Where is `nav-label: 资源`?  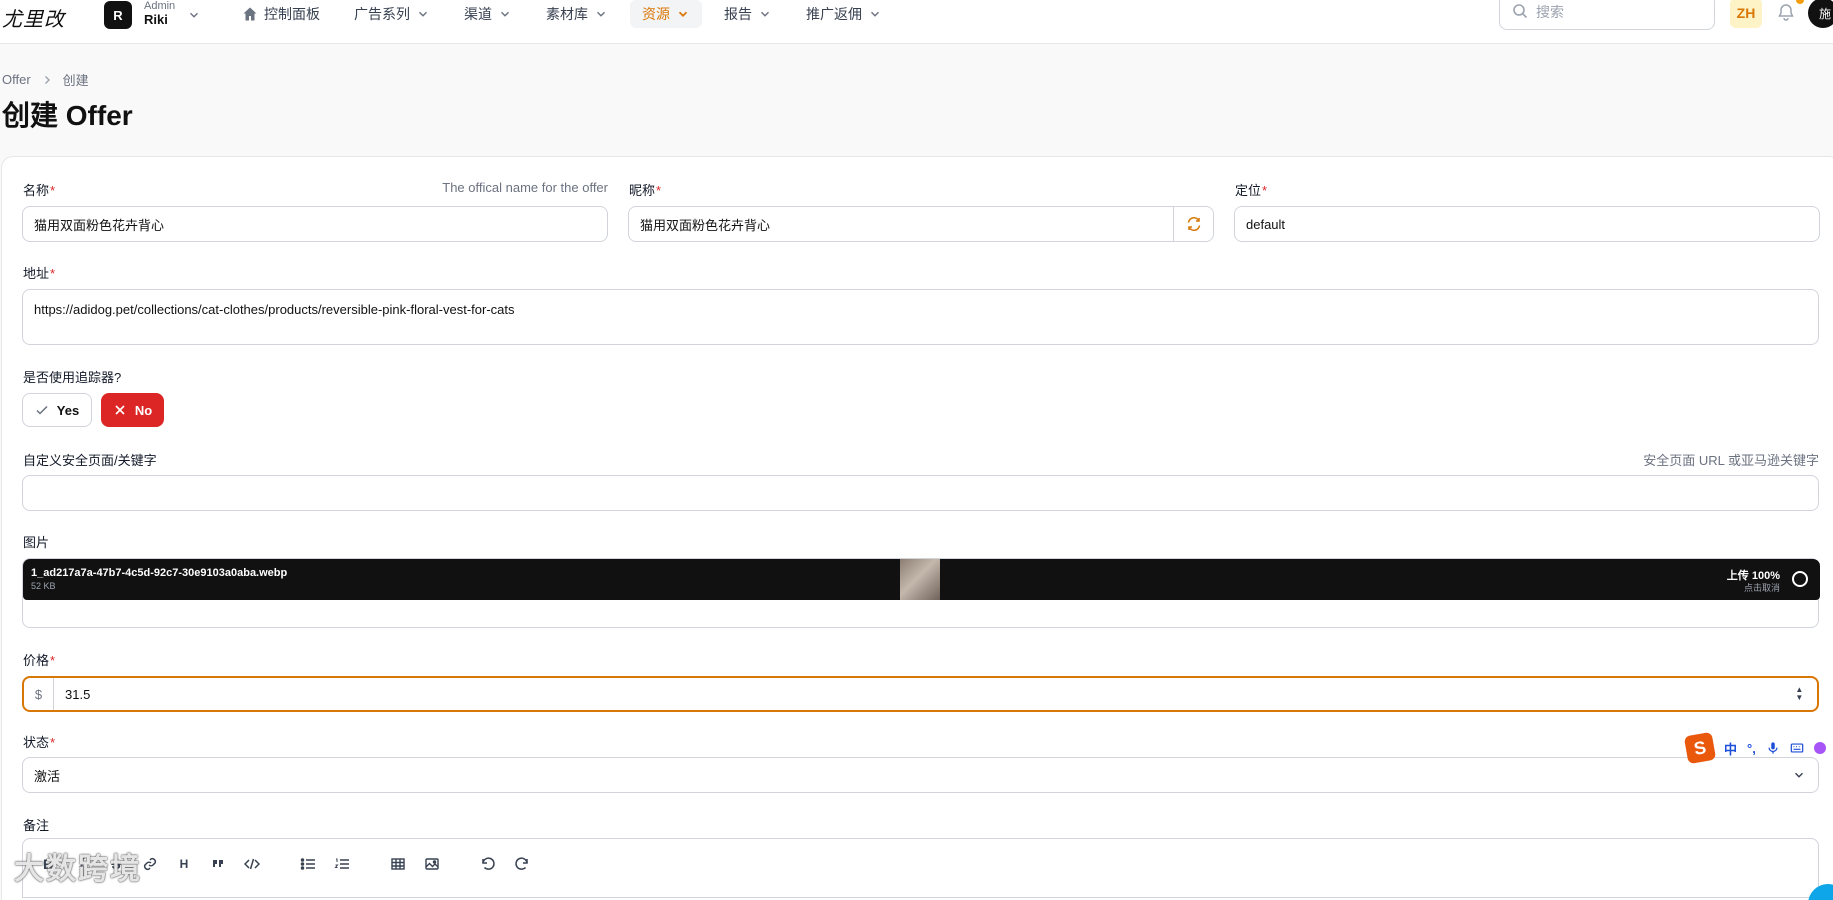
nav-label: 资源 is located at coordinates (656, 14).